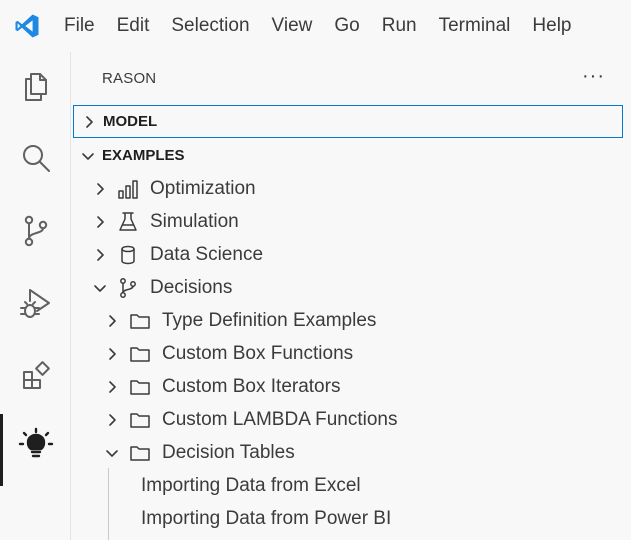 This screenshot has width=631, height=540. I want to click on tree-item-custom-box-iterators: Custom Box Iterators, so click(351, 386).